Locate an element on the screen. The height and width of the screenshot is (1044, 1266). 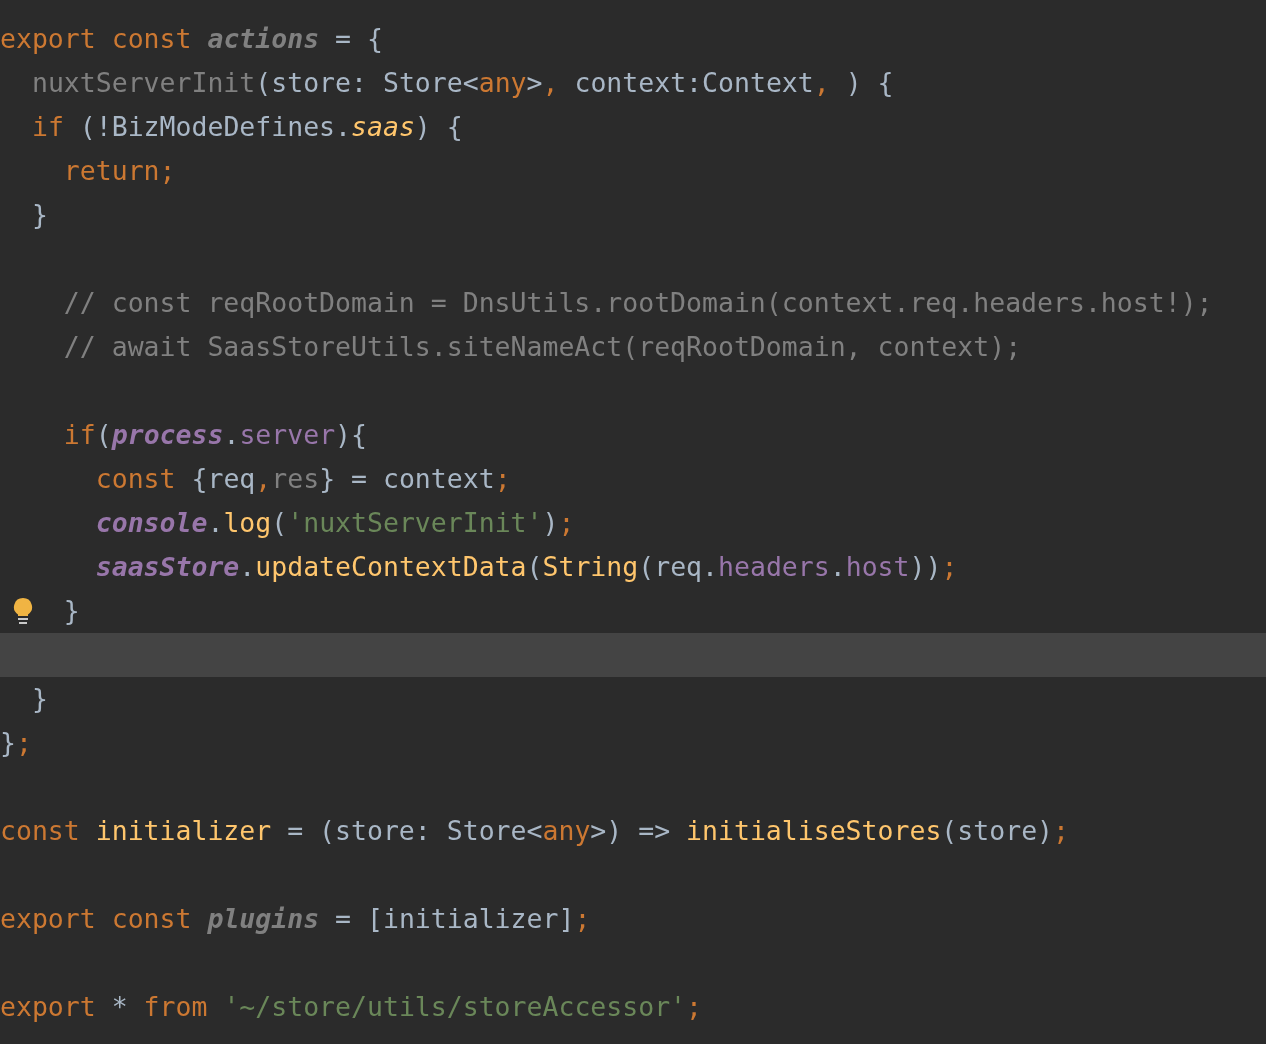
code-line: nuxtServerInit(store: Store<any>, context:Context, ) { is located at coordinates (462, 83).